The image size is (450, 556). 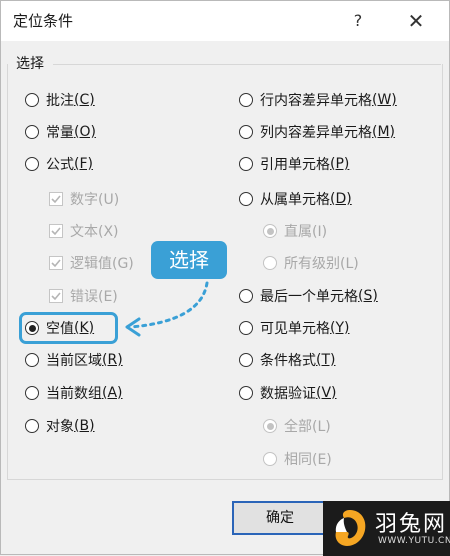 What do you see at coordinates (280, 518) in the screenshot?
I see `ok-button: 确定` at bounding box center [280, 518].